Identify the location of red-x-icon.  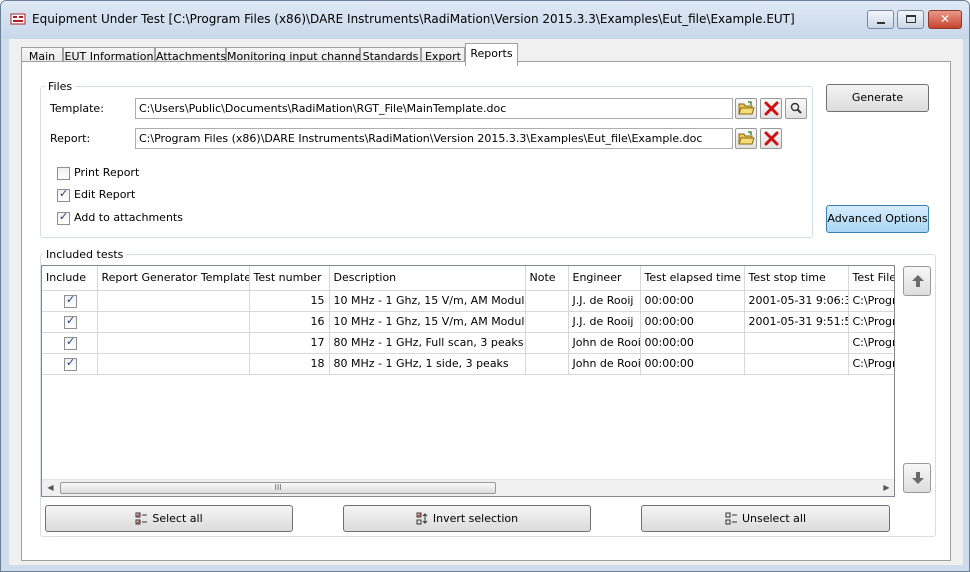
(771, 108).